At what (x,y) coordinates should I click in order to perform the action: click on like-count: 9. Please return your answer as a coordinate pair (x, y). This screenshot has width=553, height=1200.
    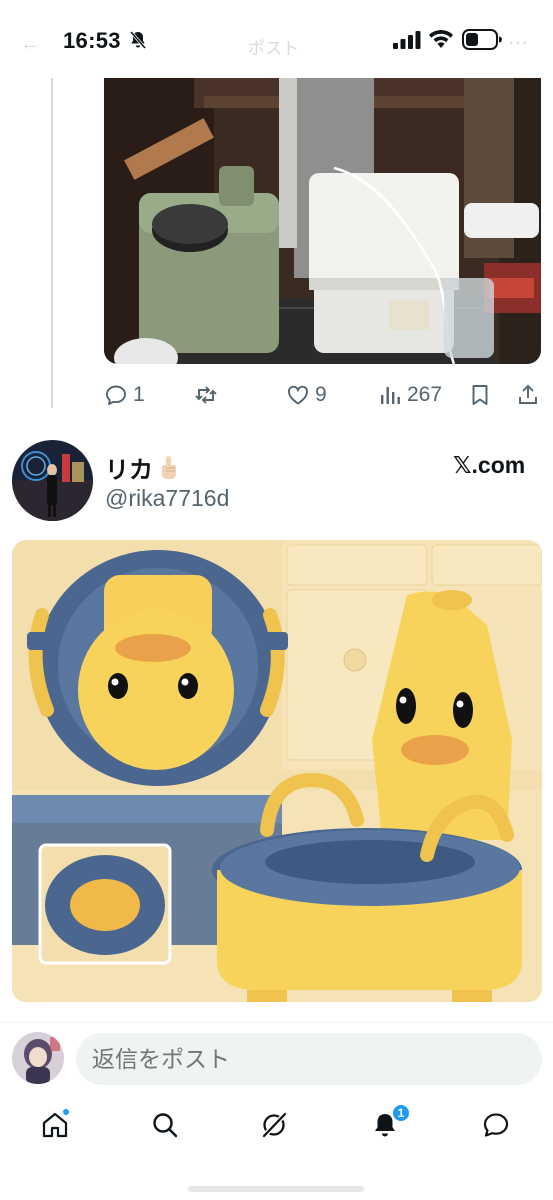
    Looking at the image, I should click on (321, 394).